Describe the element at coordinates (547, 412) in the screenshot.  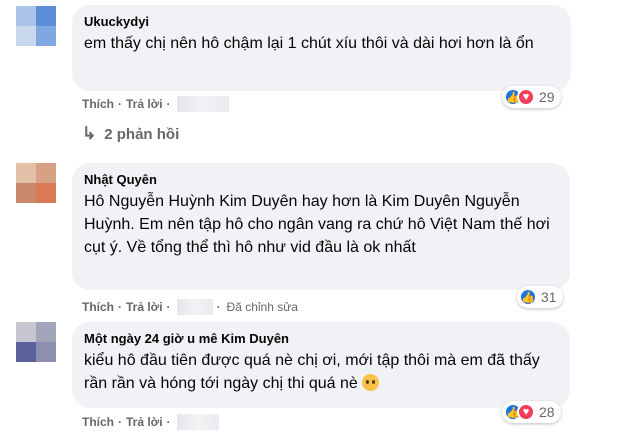
I see `reaction-count: 28` at that location.